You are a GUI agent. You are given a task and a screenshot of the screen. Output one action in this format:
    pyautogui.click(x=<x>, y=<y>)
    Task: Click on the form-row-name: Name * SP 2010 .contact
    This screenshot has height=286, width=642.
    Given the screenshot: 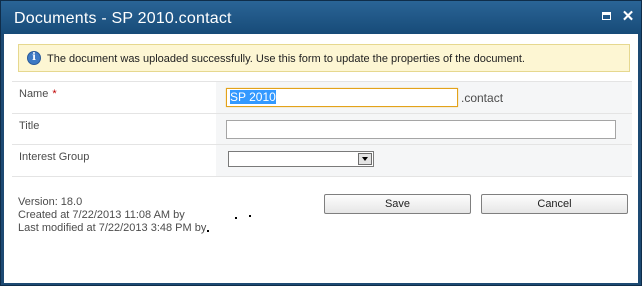 What is the action you would take?
    pyautogui.click(x=322, y=97)
    